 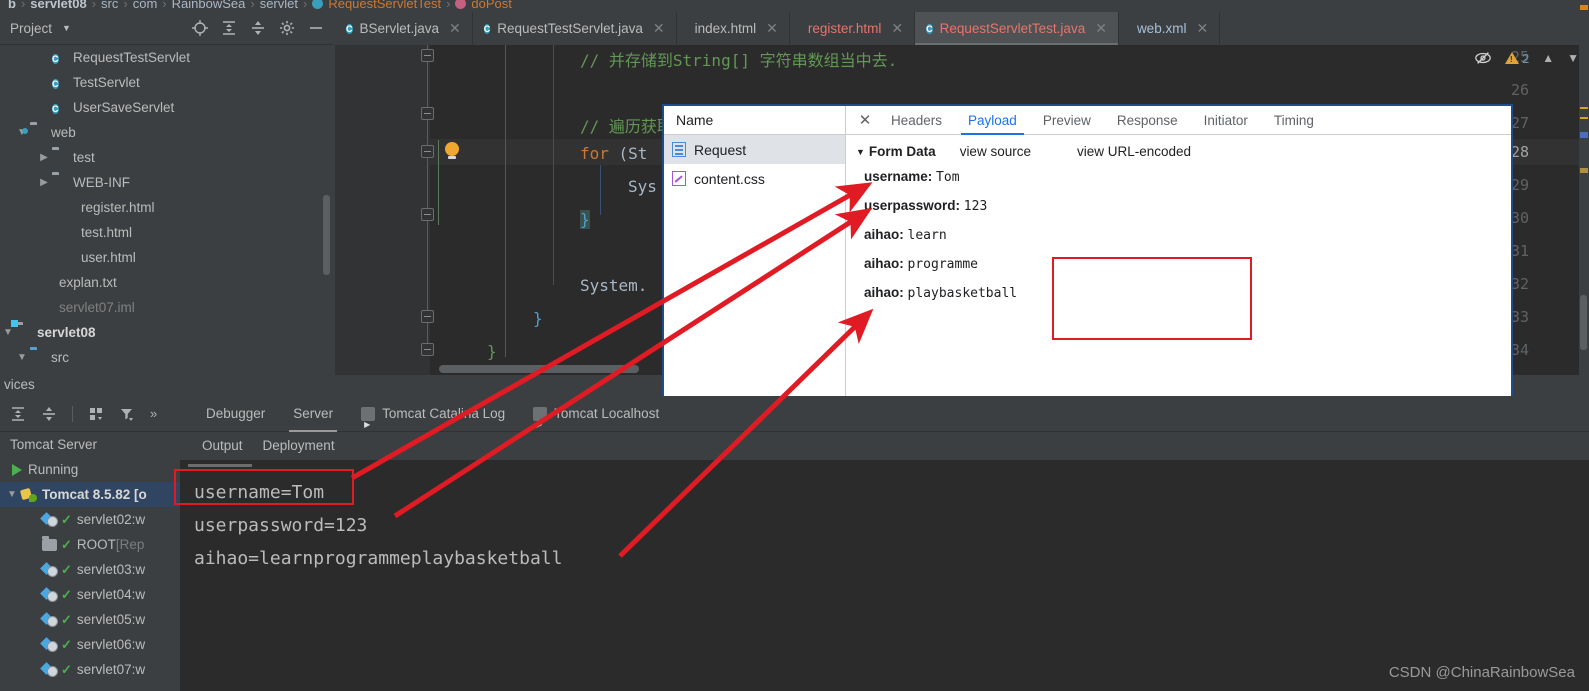 What do you see at coordinates (167, 357) in the screenshot?
I see `tree-item-src: ▼ src` at bounding box center [167, 357].